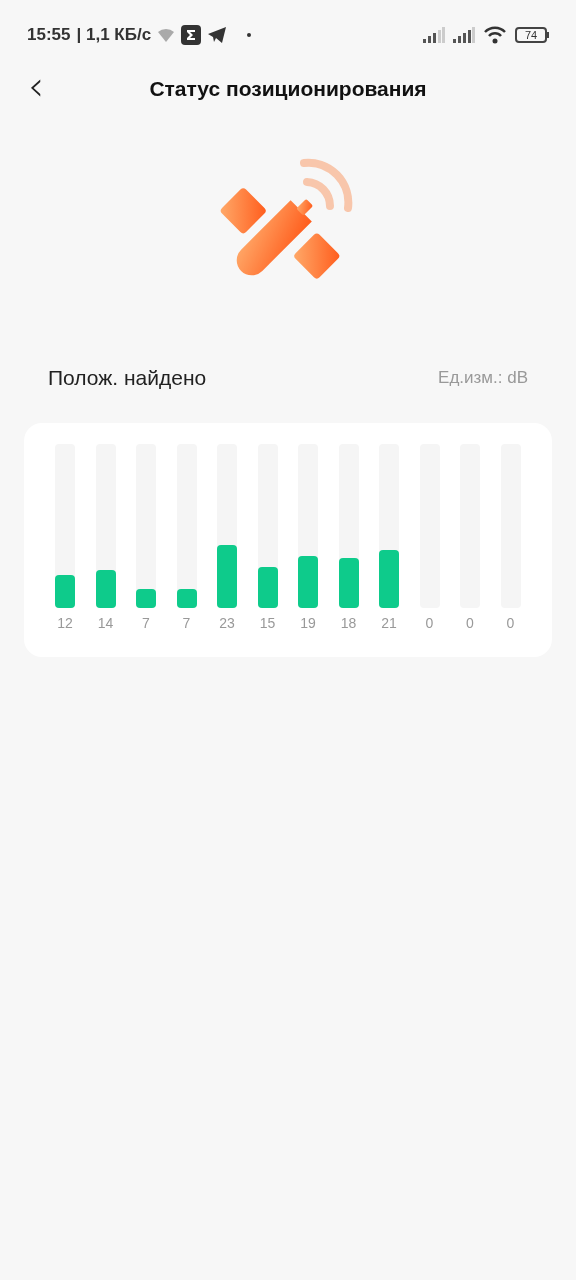 The height and width of the screenshot is (1280, 576). Describe the element at coordinates (308, 623) in the screenshot. I see `signal-reading: 19` at that location.